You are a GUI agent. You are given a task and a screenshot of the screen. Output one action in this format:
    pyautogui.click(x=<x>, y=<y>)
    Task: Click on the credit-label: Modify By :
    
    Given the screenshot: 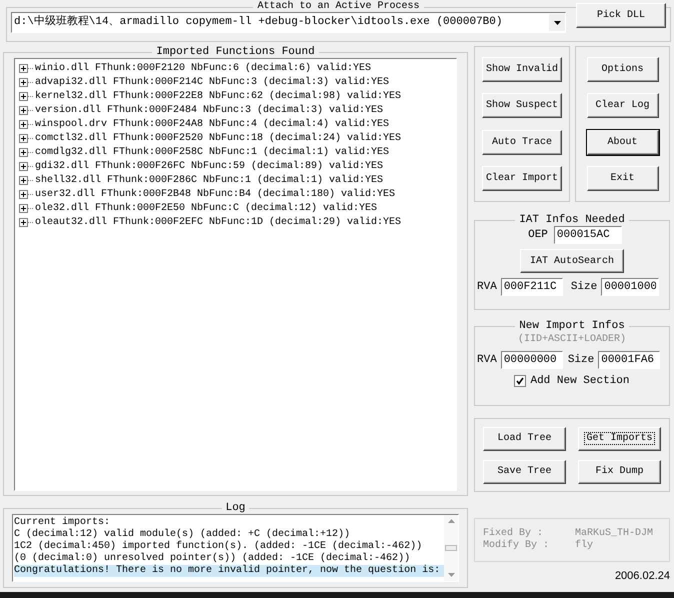 What is the action you would take?
    pyautogui.click(x=516, y=546)
    